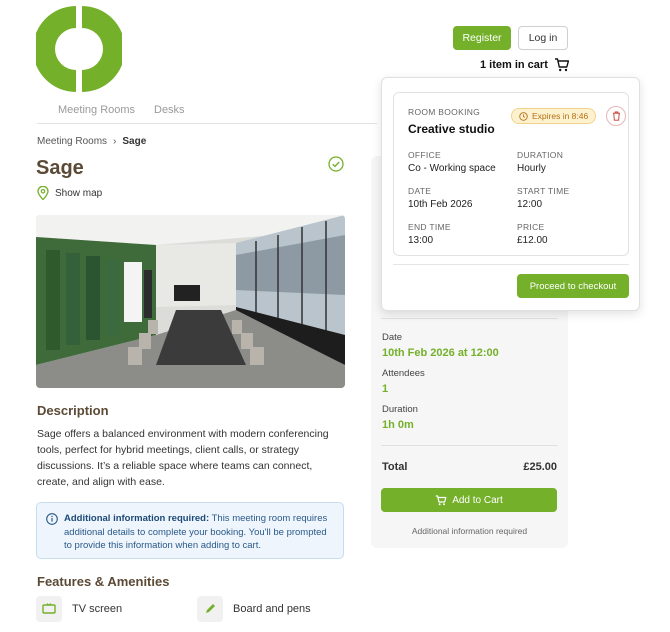  I want to click on clock-icon, so click(523, 116).